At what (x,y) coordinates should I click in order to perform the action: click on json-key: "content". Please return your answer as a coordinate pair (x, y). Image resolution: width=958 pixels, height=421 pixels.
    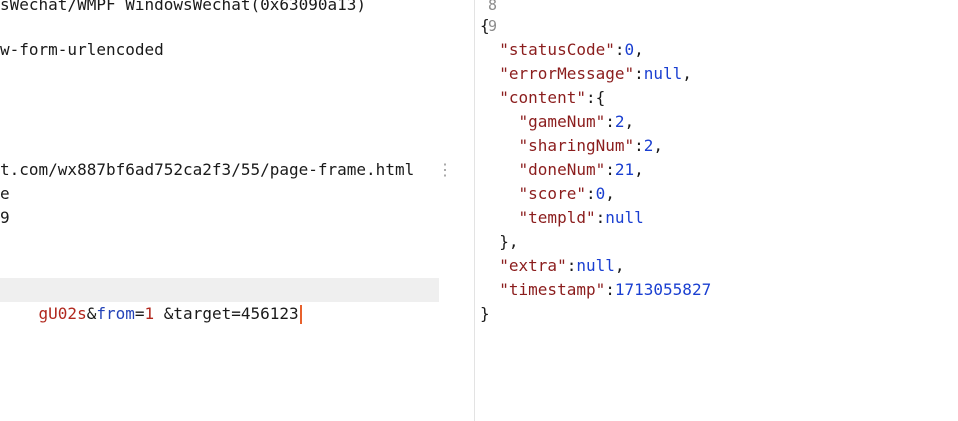
    Looking at the image, I should click on (542, 97).